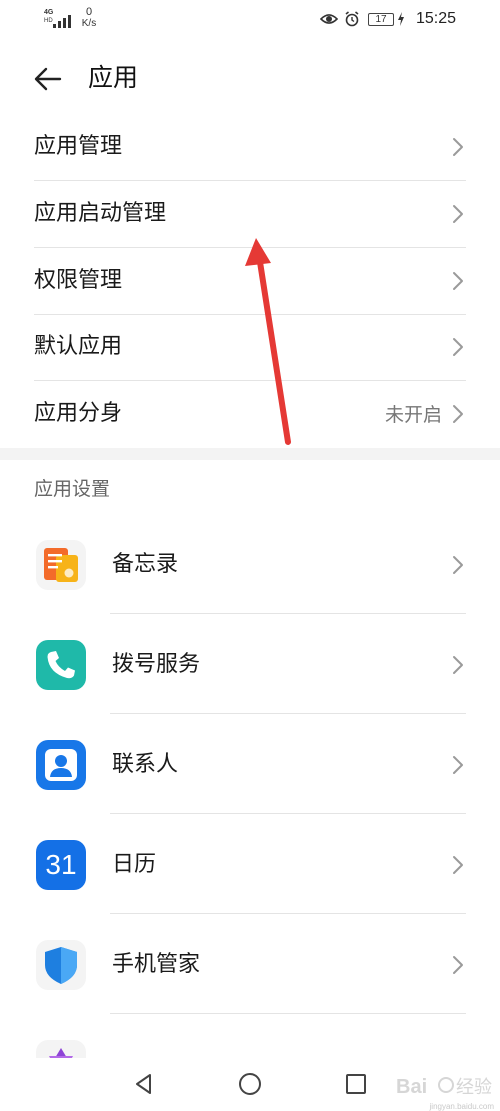 This screenshot has height=1111, width=500. What do you see at coordinates (359, 19) in the screenshot?
I see `status-icons: 17` at bounding box center [359, 19].